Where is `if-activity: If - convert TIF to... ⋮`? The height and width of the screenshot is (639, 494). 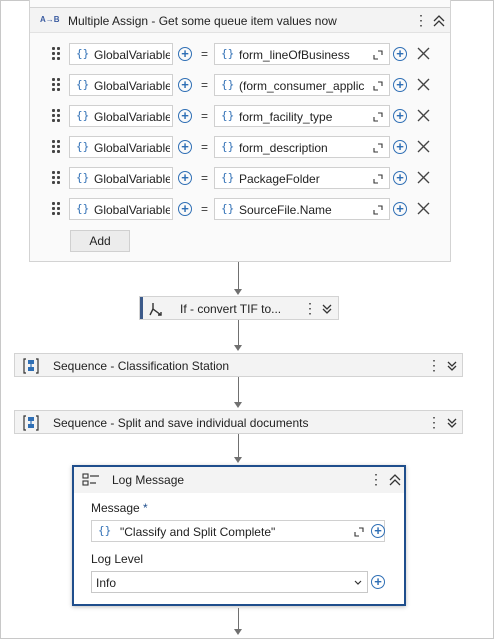
if-activity: If - convert TIF to... ⋮ is located at coordinates (239, 308).